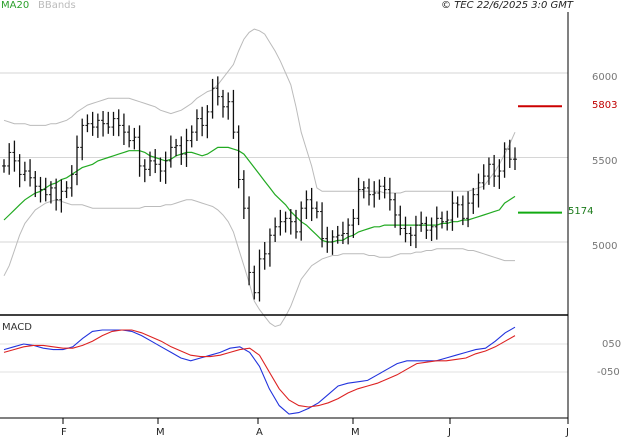 The height and width of the screenshot is (440, 627). I want to click on macd-tick-neg050: -050, so click(608, 372).